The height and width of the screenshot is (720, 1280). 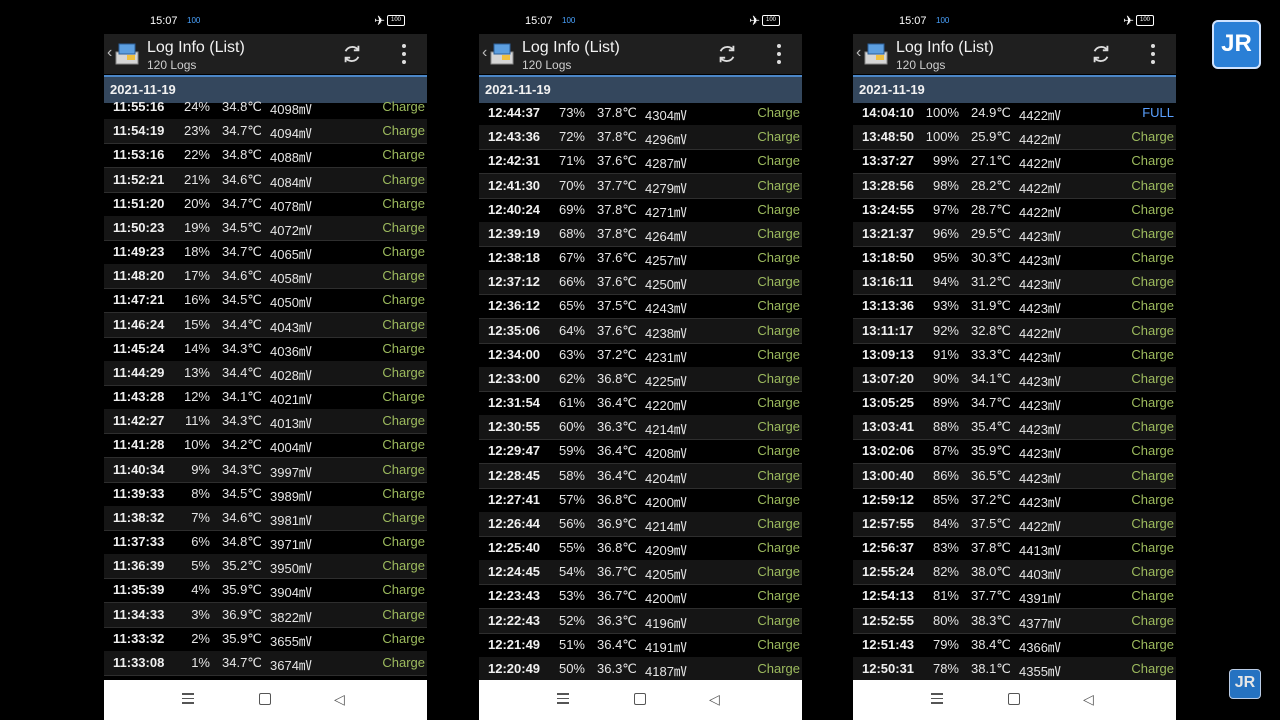 I want to click on log-row: 12:59:12 85% 37.2℃ 4423㎷ Charge, so click(x=1014, y=500).